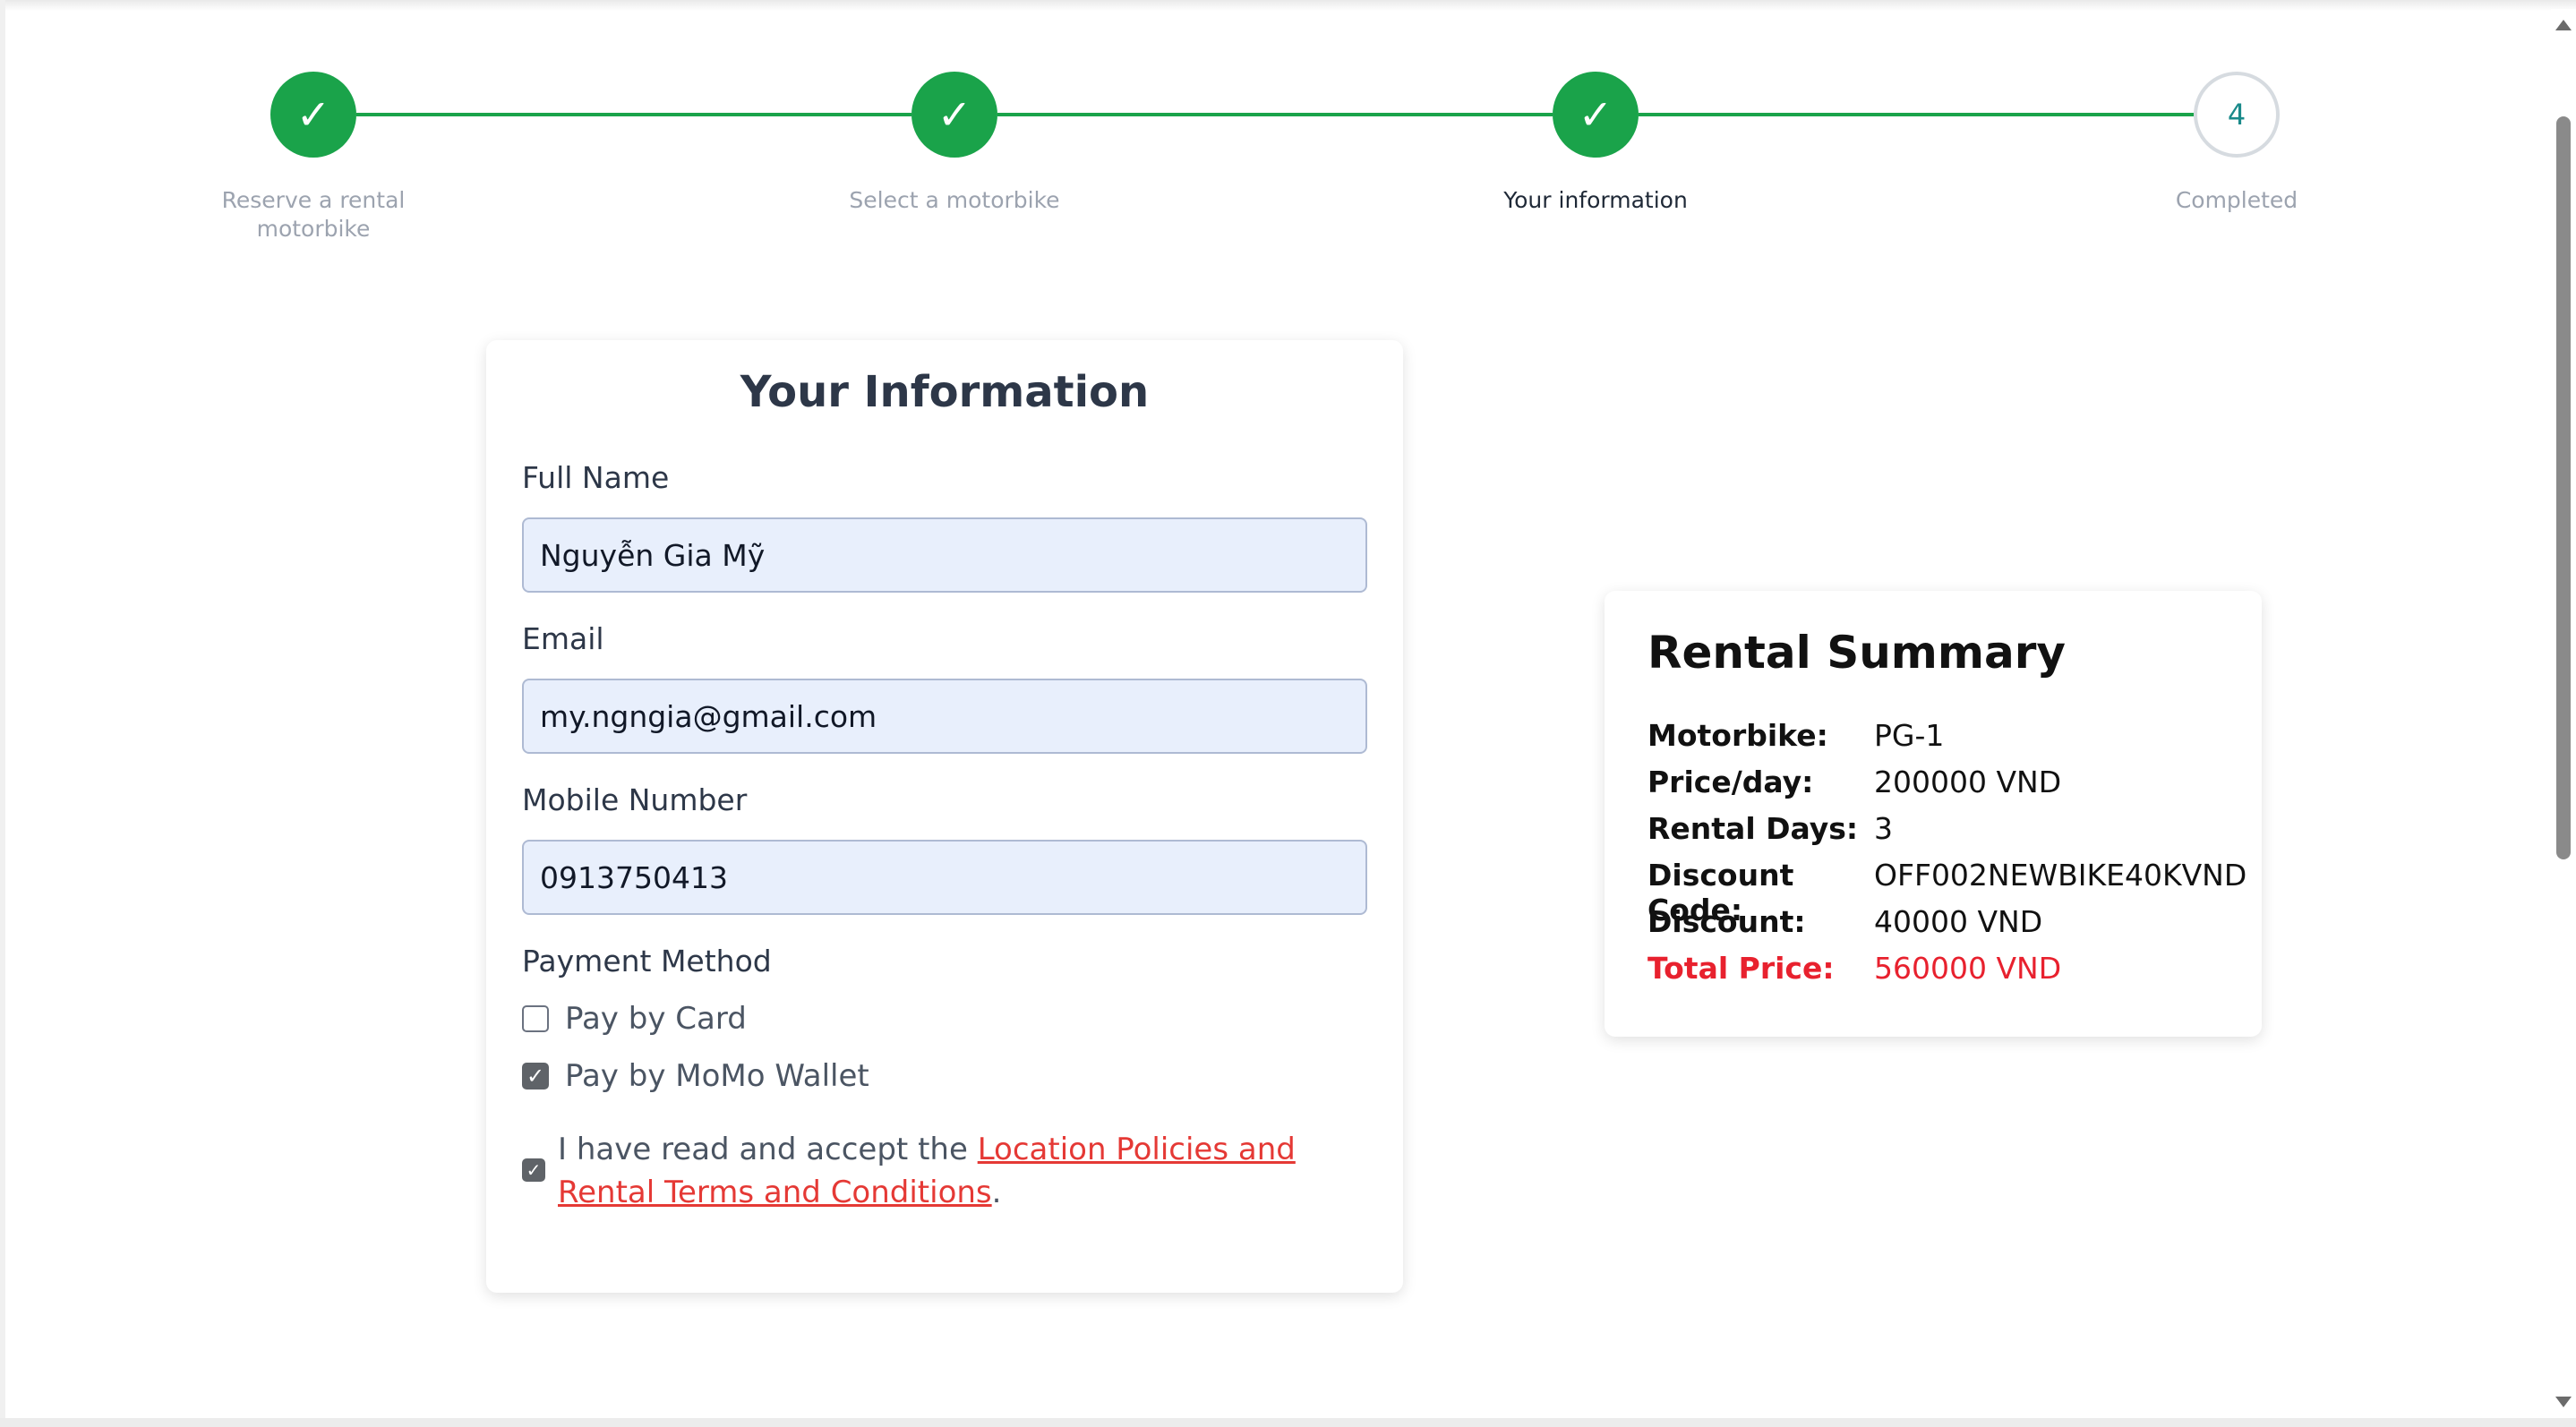 The width and height of the screenshot is (2576, 1427). Describe the element at coordinates (1857, 653) in the screenshot. I see `summary-title: Rental Summary` at that location.